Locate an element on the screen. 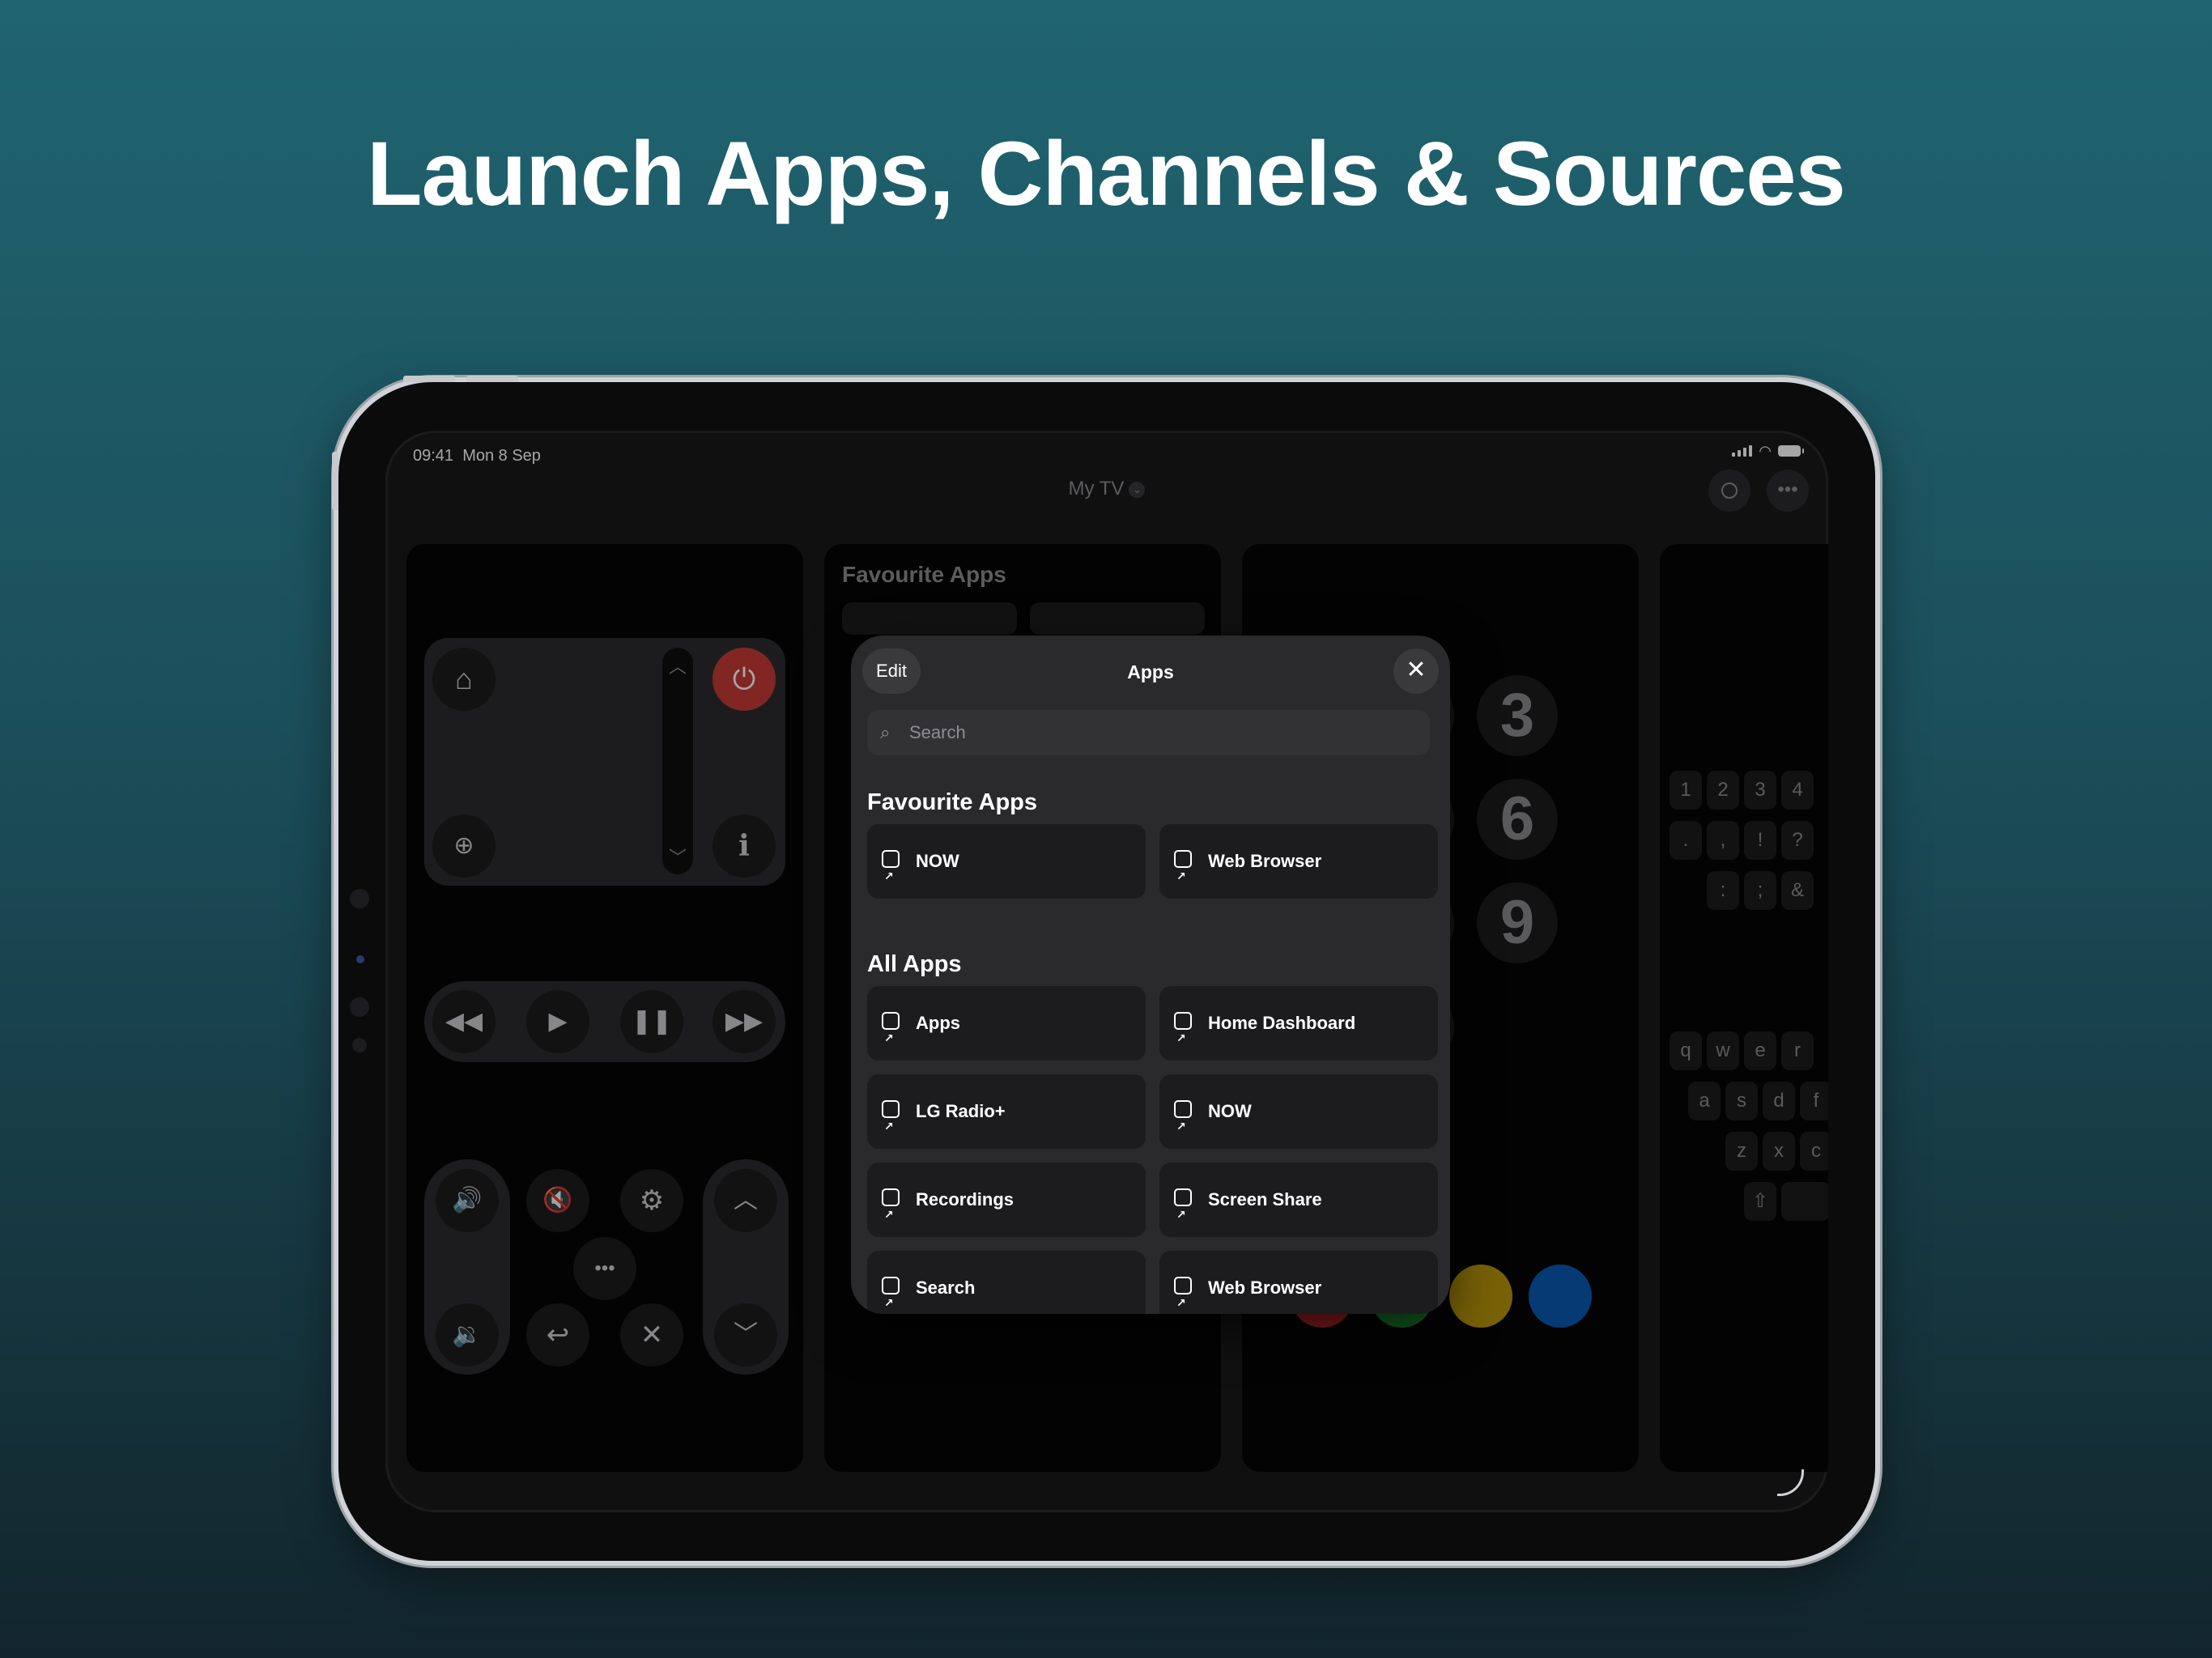 The image size is (2212, 1658). sheet-title: Apps is located at coordinates (1151, 671).